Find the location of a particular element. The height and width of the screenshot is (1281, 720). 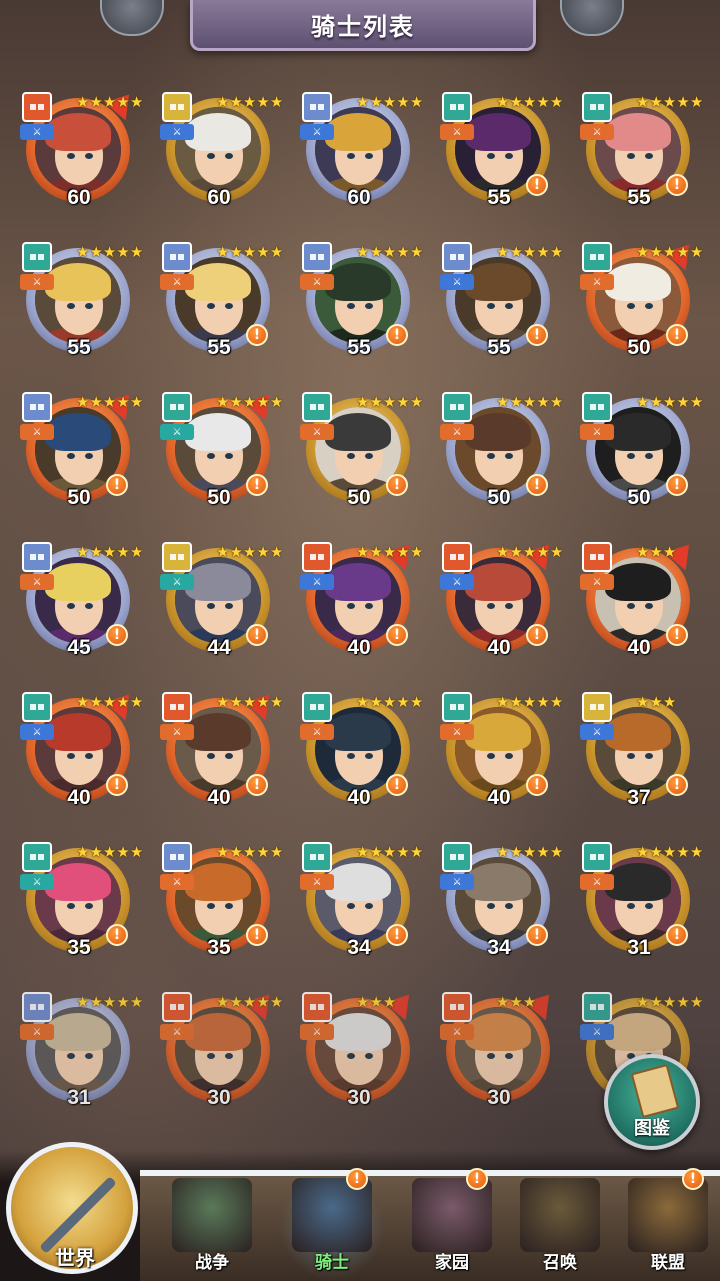

nav-tab-3: 家园! is located at coordinates (452, 1224).